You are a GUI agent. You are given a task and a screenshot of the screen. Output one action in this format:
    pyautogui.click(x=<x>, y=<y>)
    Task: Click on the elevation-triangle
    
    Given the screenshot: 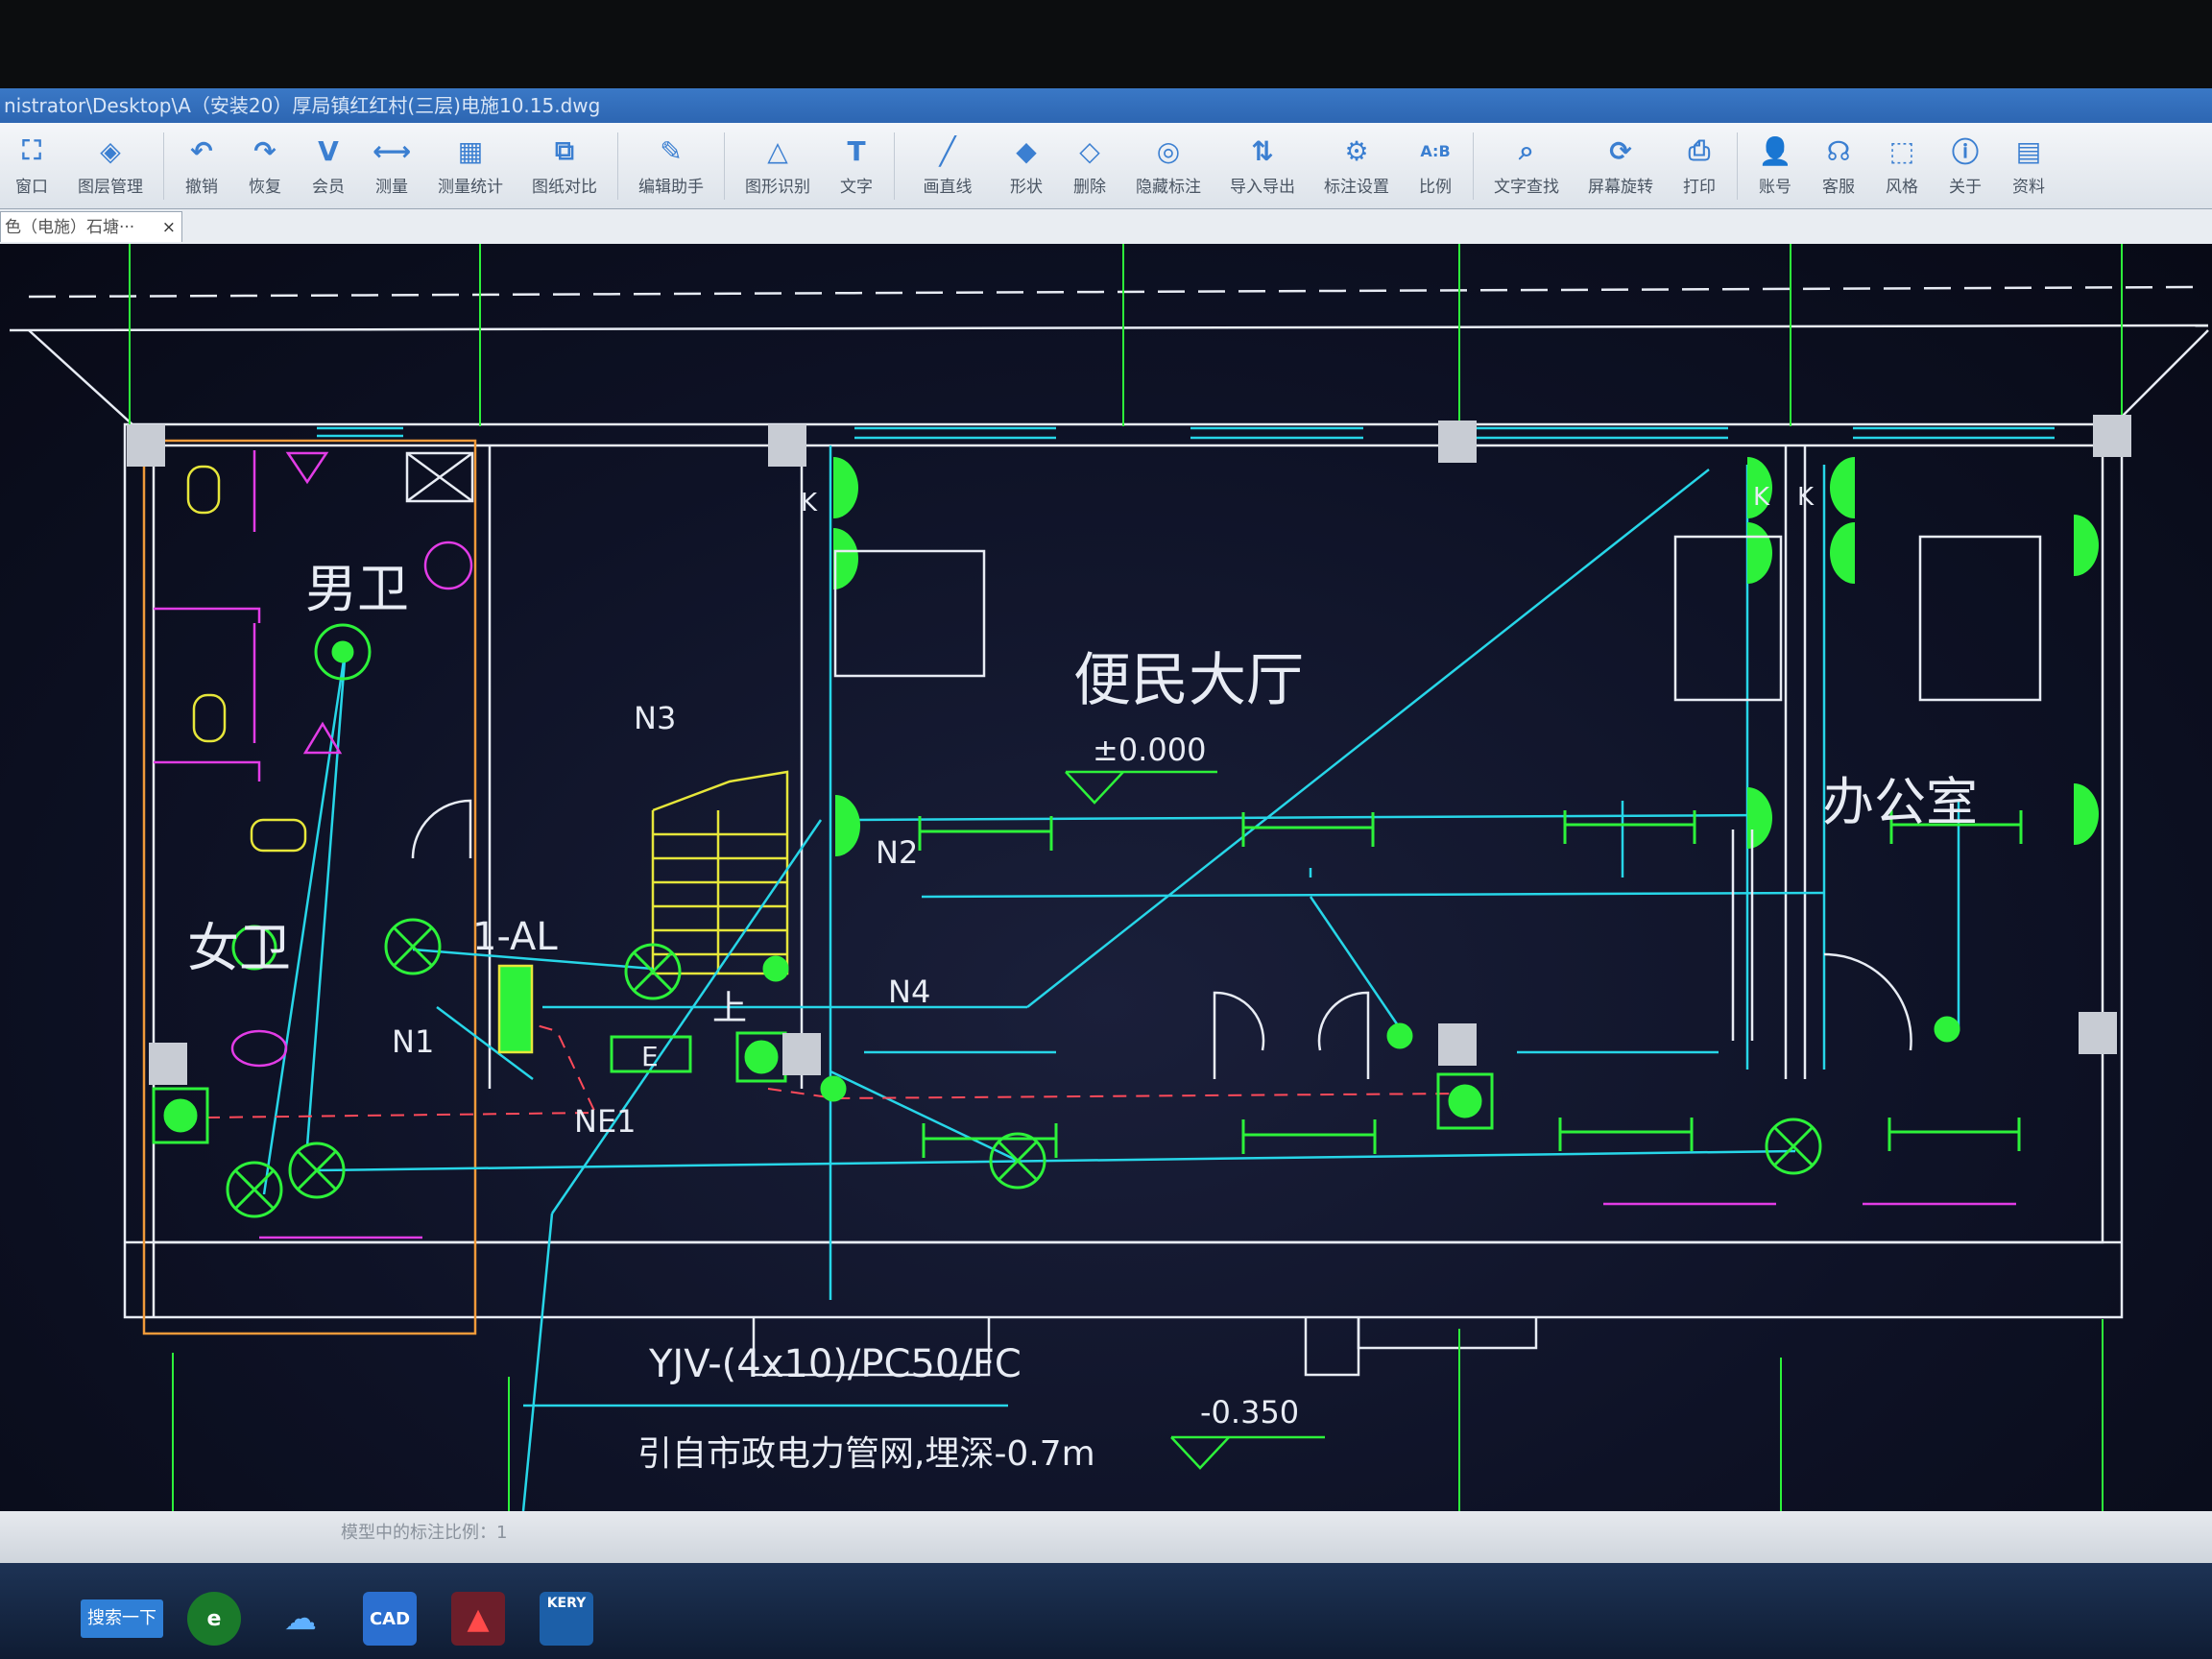 What is the action you would take?
    pyautogui.click(x=1200, y=1453)
    